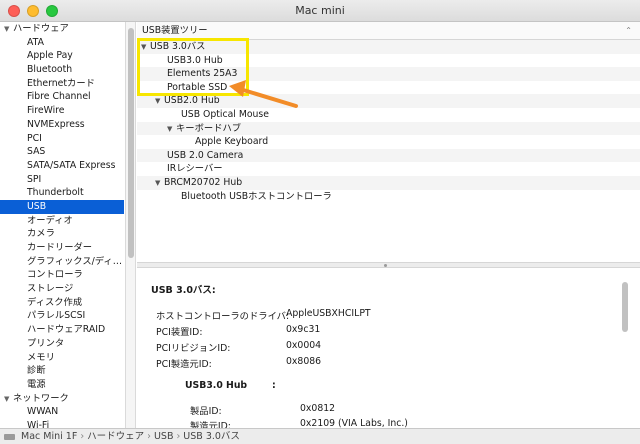  What do you see at coordinates (263, 94) in the screenshot?
I see `annotation-arrow-icon` at bounding box center [263, 94].